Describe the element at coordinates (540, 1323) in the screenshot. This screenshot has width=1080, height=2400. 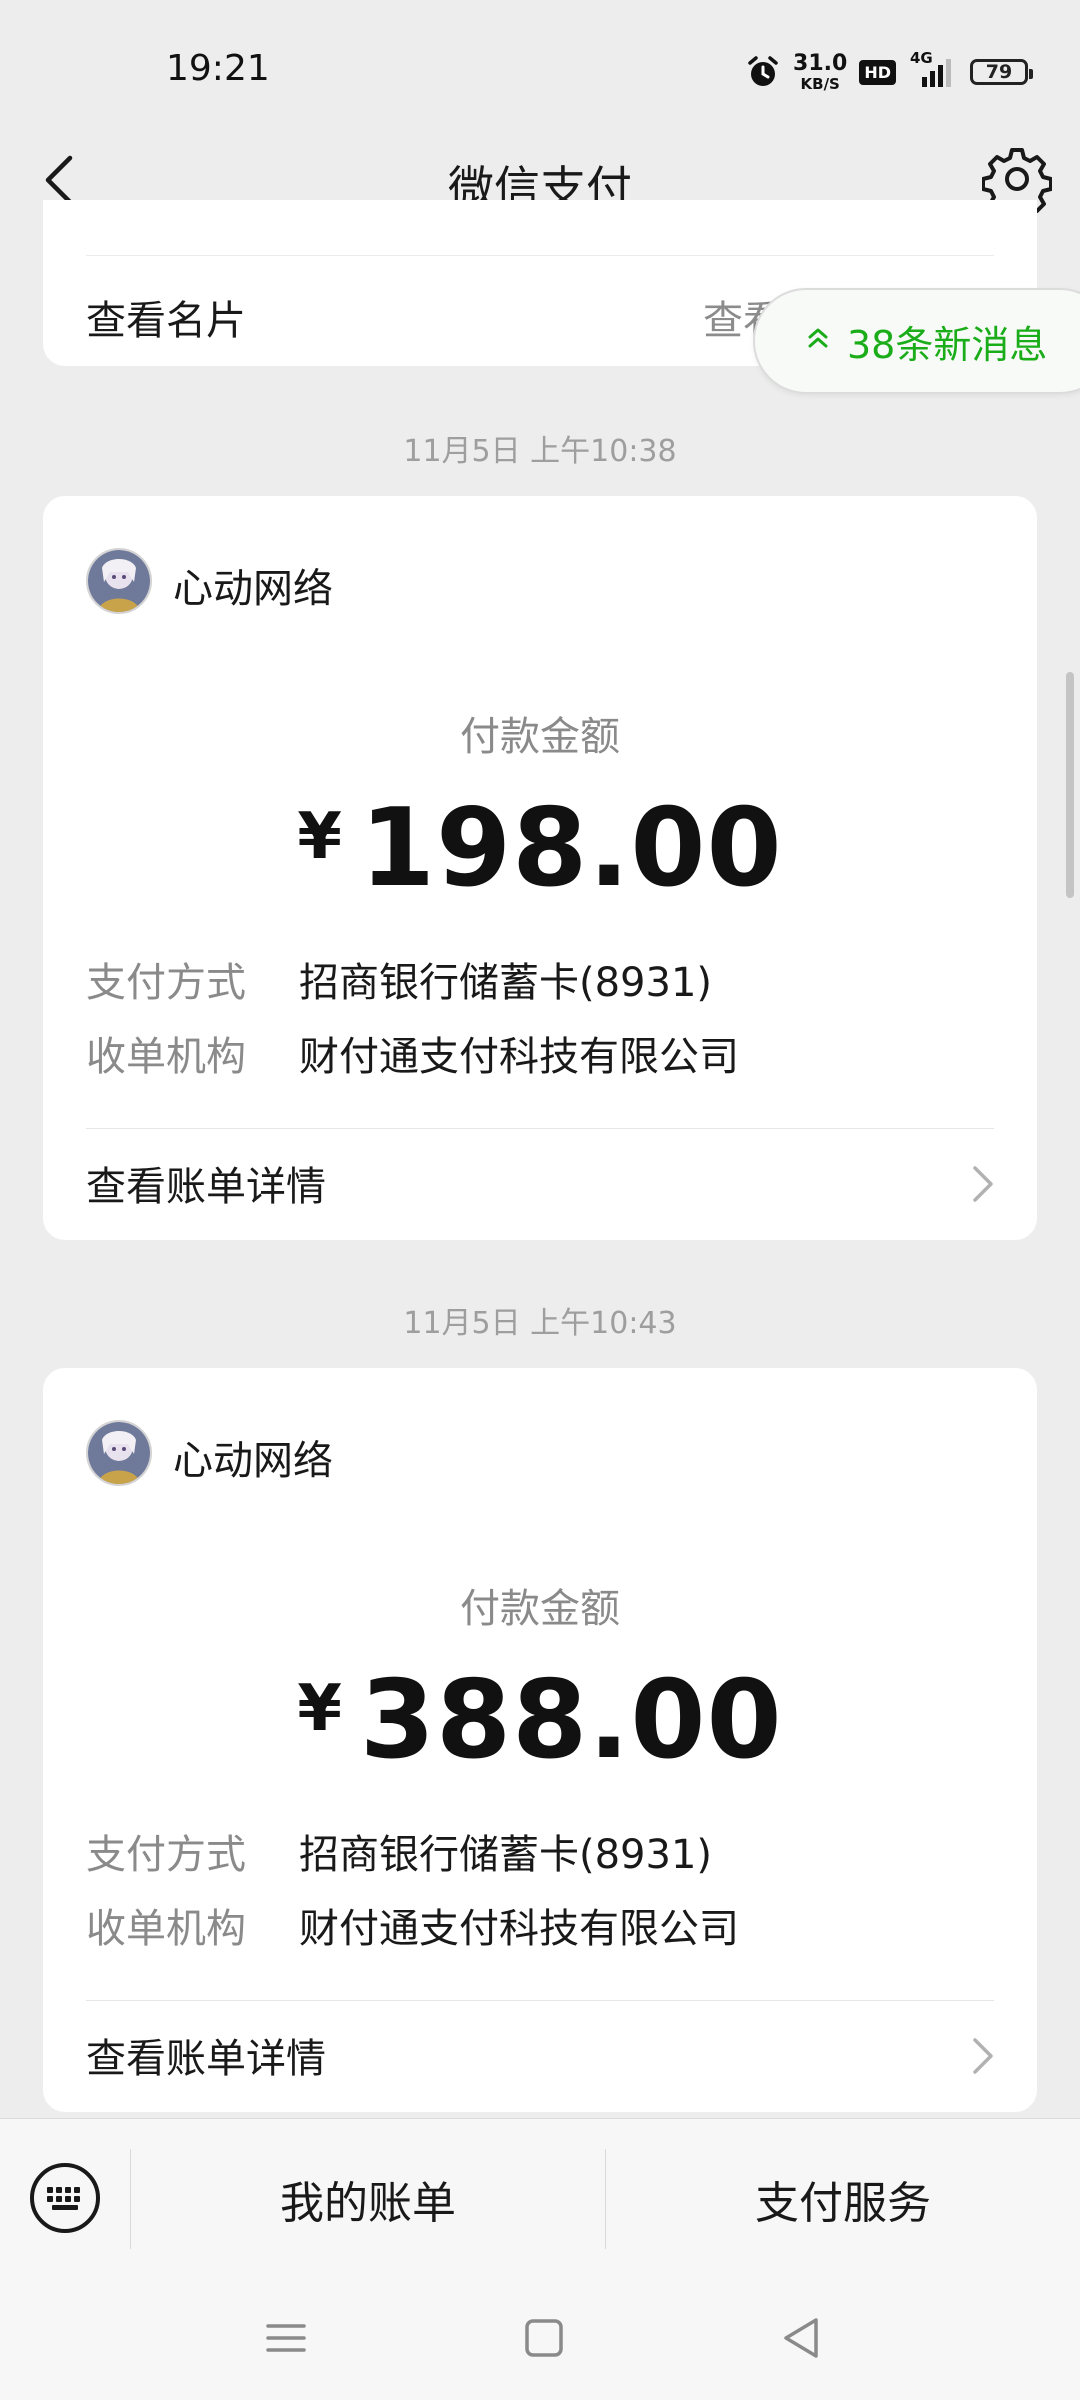
I see `message-timestamp: 11月5日 上午10:43` at that location.